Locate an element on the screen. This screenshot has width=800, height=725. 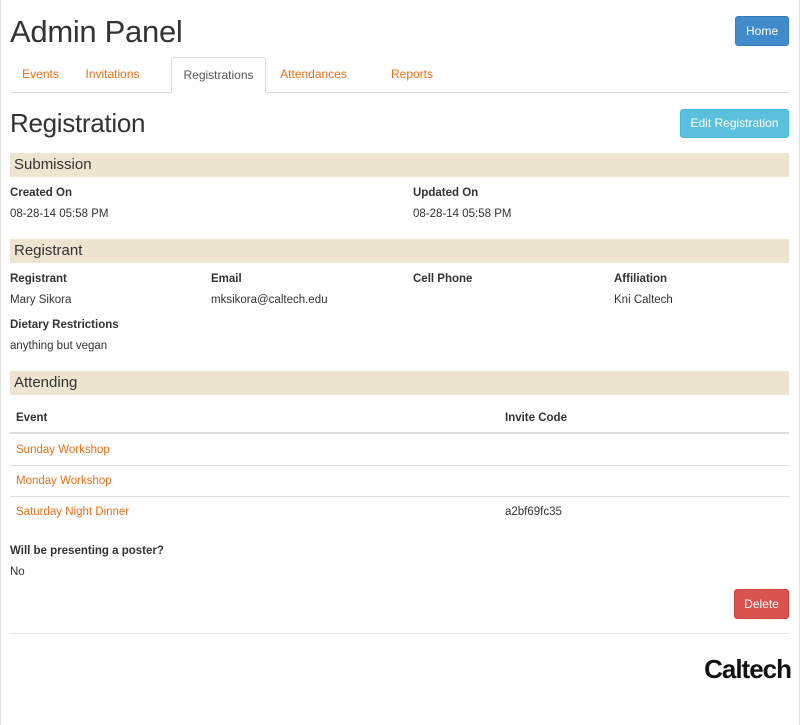
delete-button: Delete is located at coordinates (761, 604).